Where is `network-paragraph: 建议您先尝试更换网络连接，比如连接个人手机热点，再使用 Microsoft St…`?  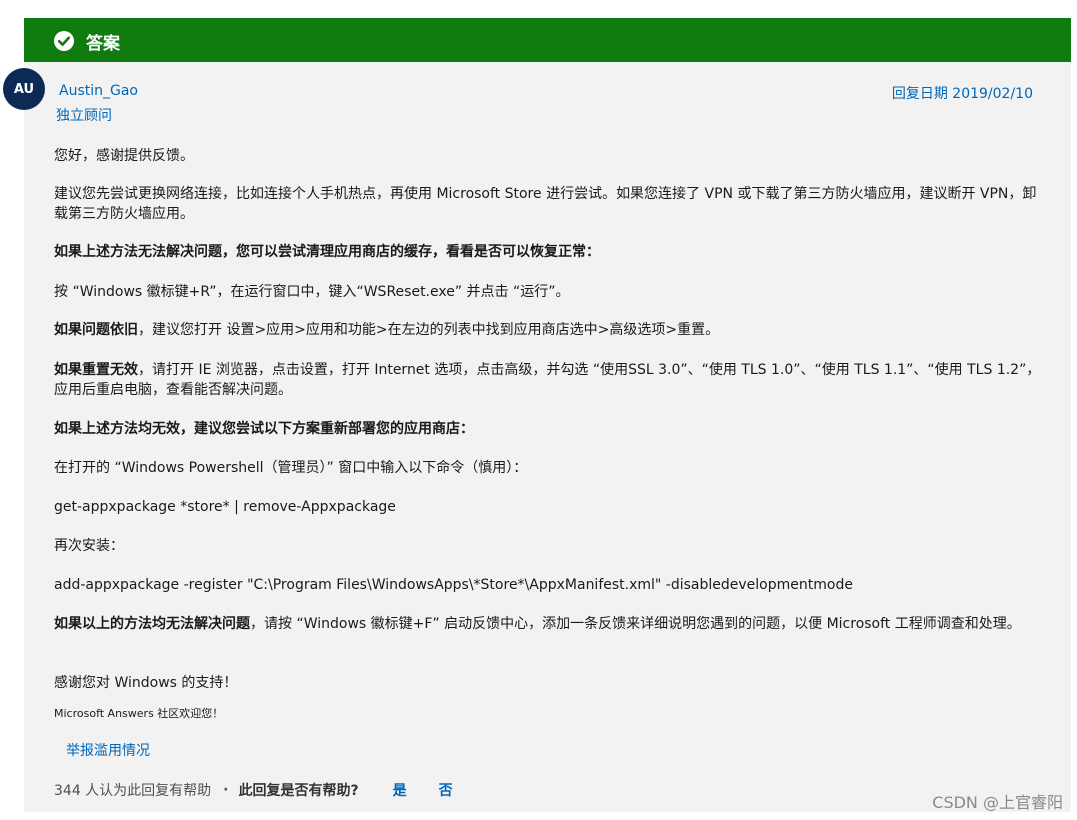 network-paragraph: 建议您先尝试更换网络连接，比如连接个人手机热点，再使用 Microsoft St… is located at coordinates (545, 204).